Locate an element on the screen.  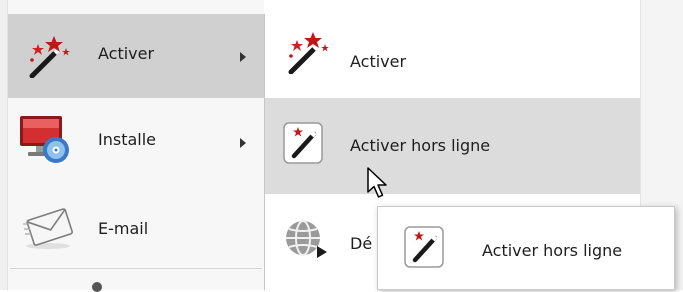
partial-icon is located at coordinates (97, 287).